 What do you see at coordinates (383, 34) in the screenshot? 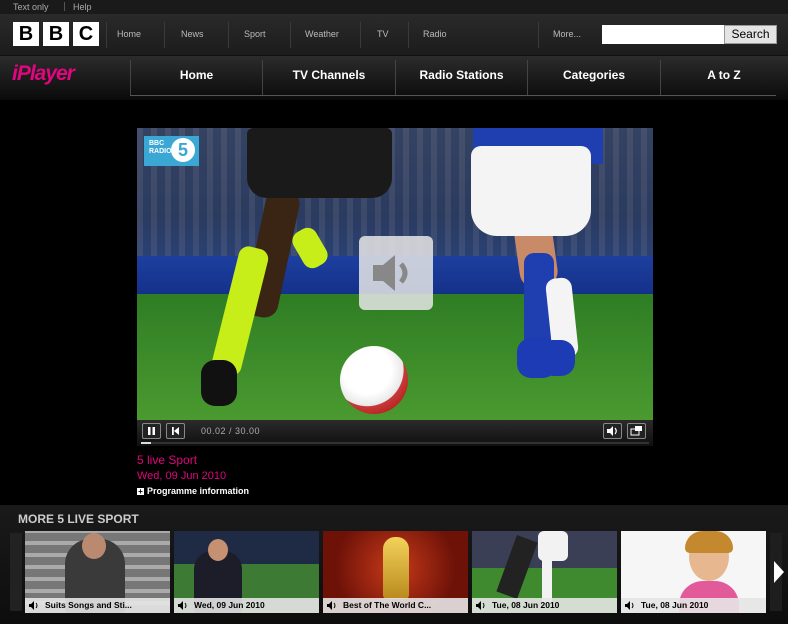
I see `nav-tv: TV` at bounding box center [383, 34].